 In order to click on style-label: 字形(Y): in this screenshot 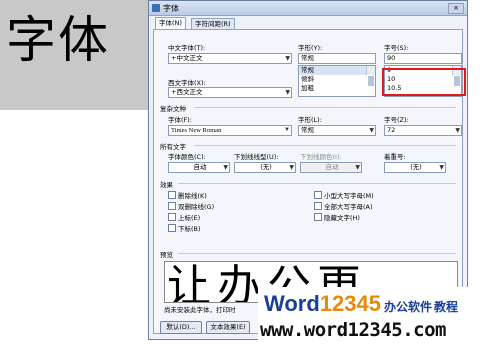, I will do `click(310, 48)`.